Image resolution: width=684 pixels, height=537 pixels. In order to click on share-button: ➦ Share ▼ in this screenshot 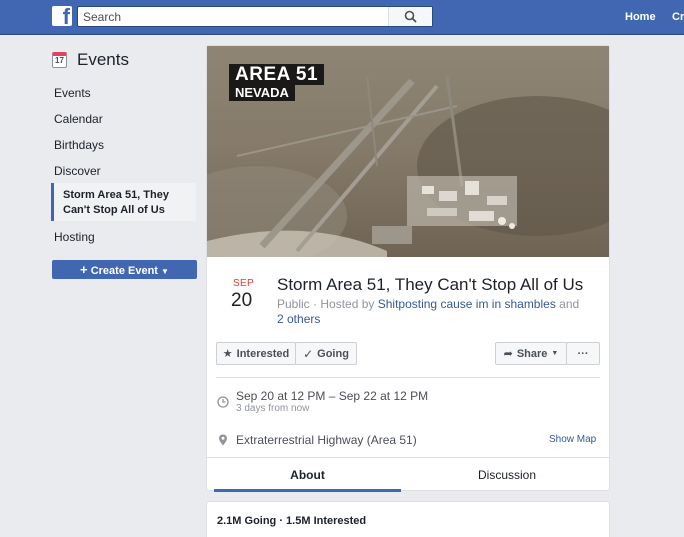, I will do `click(531, 353)`.